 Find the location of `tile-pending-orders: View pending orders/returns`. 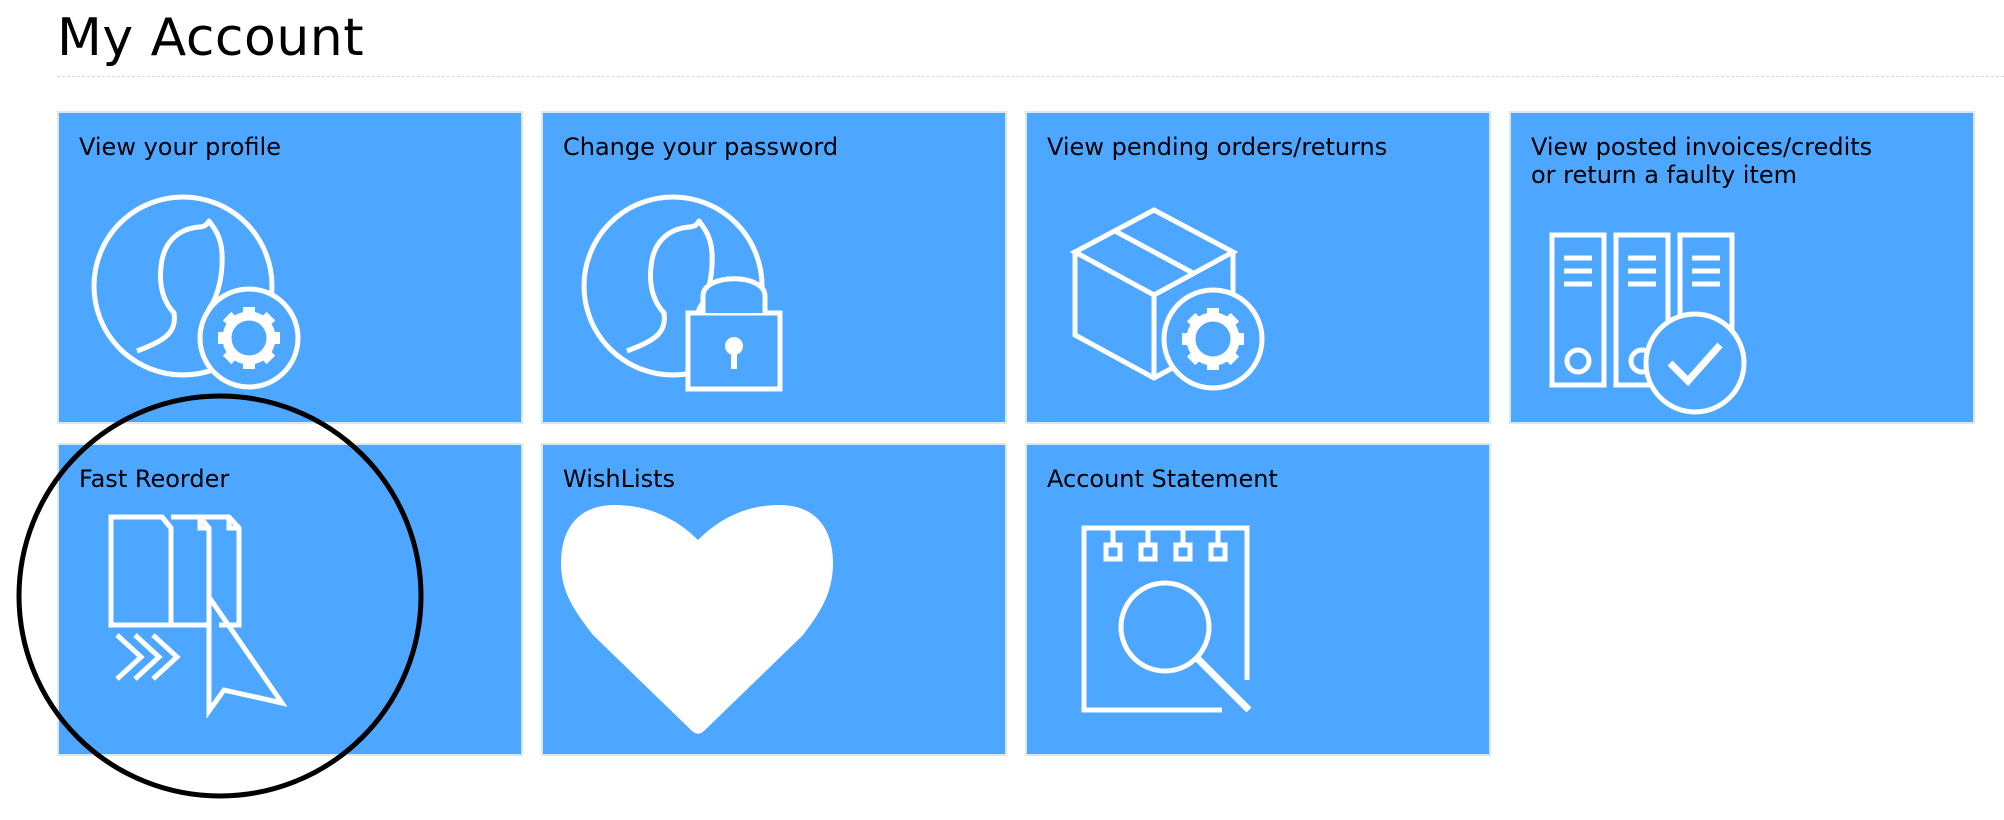

tile-pending-orders: View pending orders/returns is located at coordinates (1258, 267).